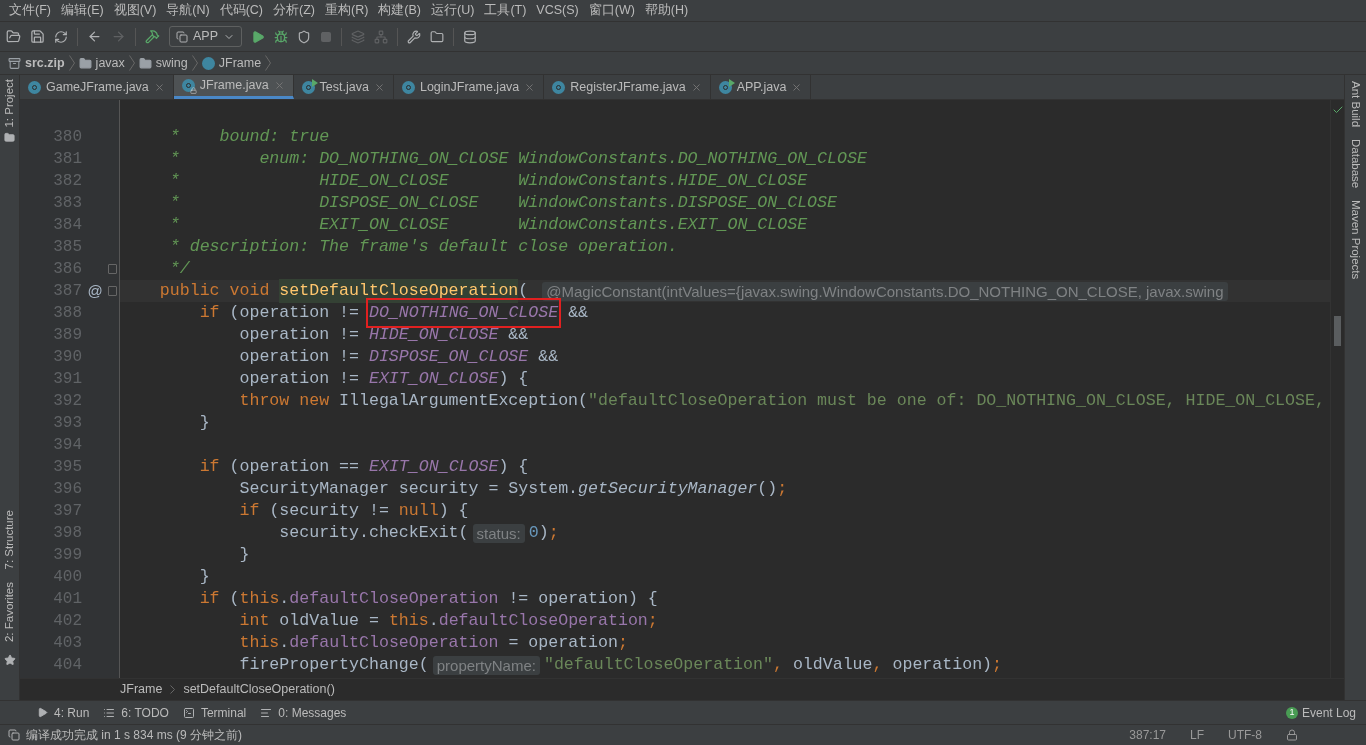 The width and height of the screenshot is (1366, 745). What do you see at coordinates (45, 63) in the screenshot?
I see `breadcrumb-item: src.zip` at bounding box center [45, 63].